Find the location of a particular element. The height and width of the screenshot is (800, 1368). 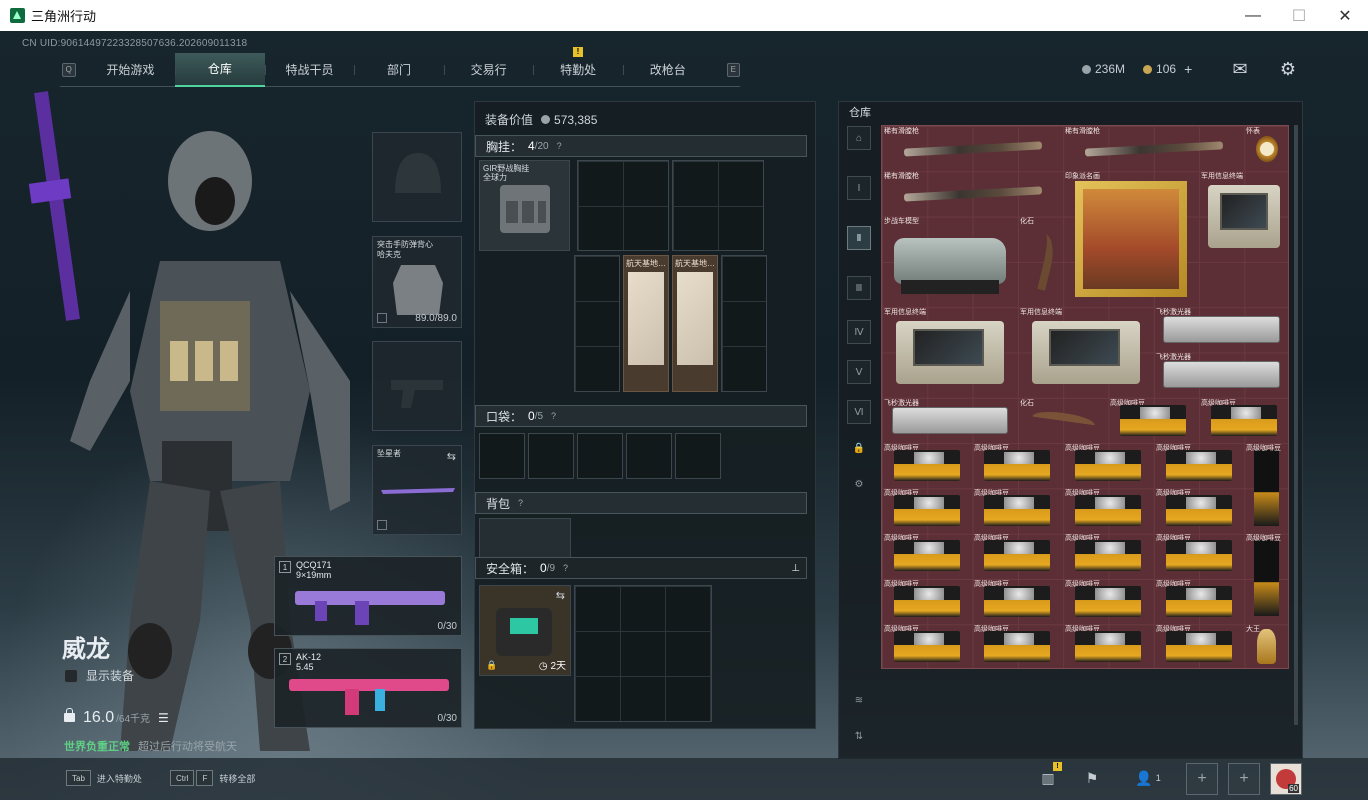

sort-icon: ⇅ is located at coordinates (859, 736).